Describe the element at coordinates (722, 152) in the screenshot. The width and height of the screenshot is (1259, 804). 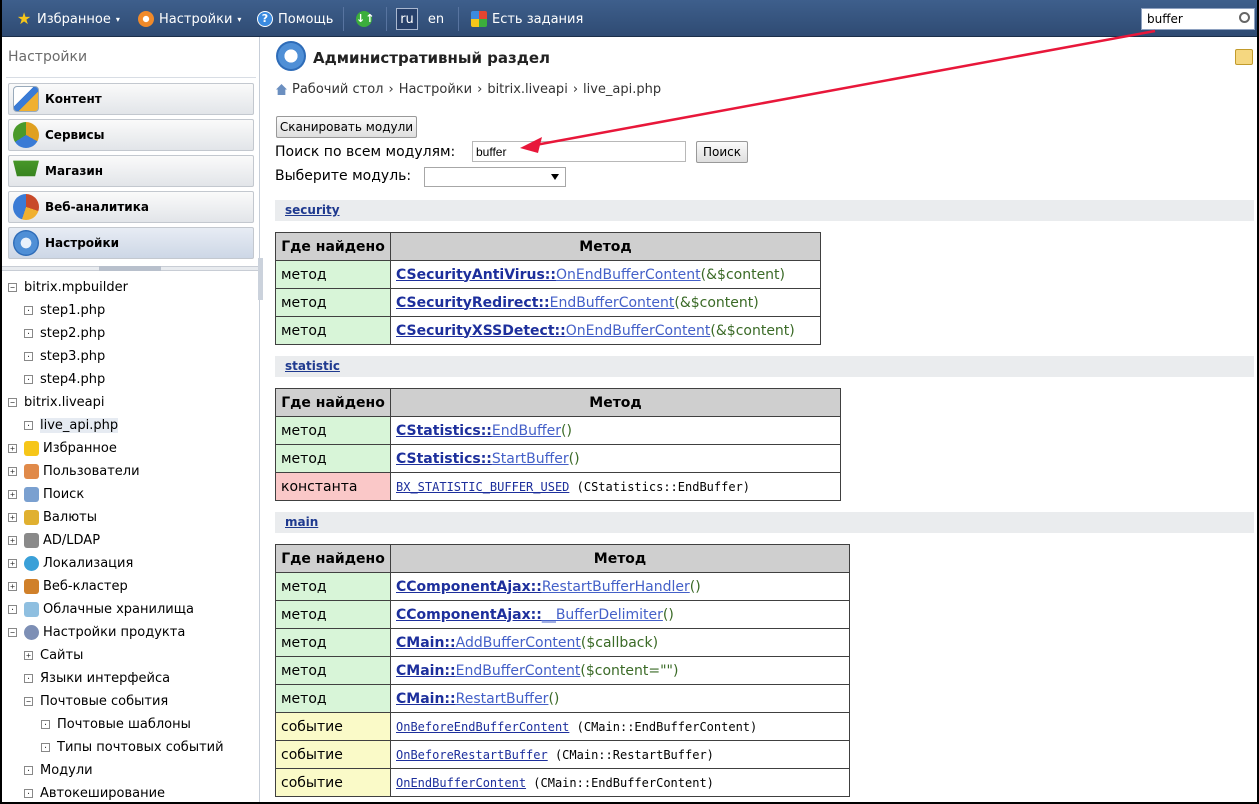
I see `search-button: Поиск` at that location.